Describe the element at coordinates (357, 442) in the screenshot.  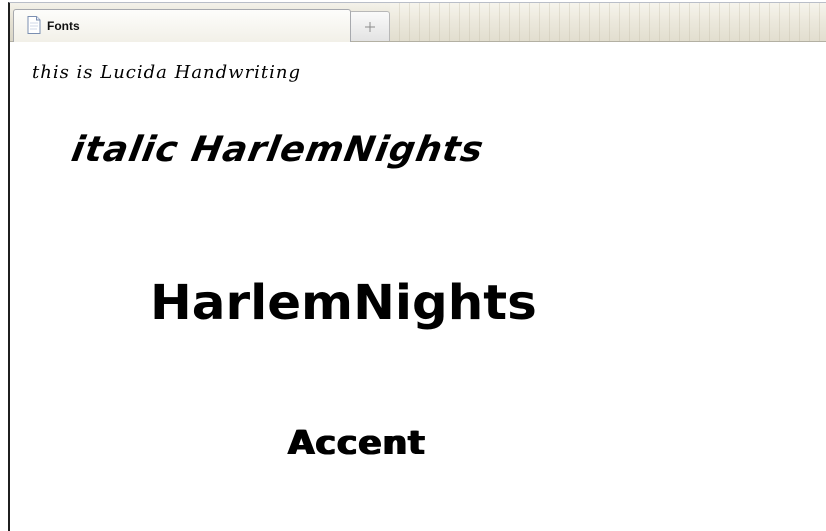
I see `accent-text: Accent` at that location.